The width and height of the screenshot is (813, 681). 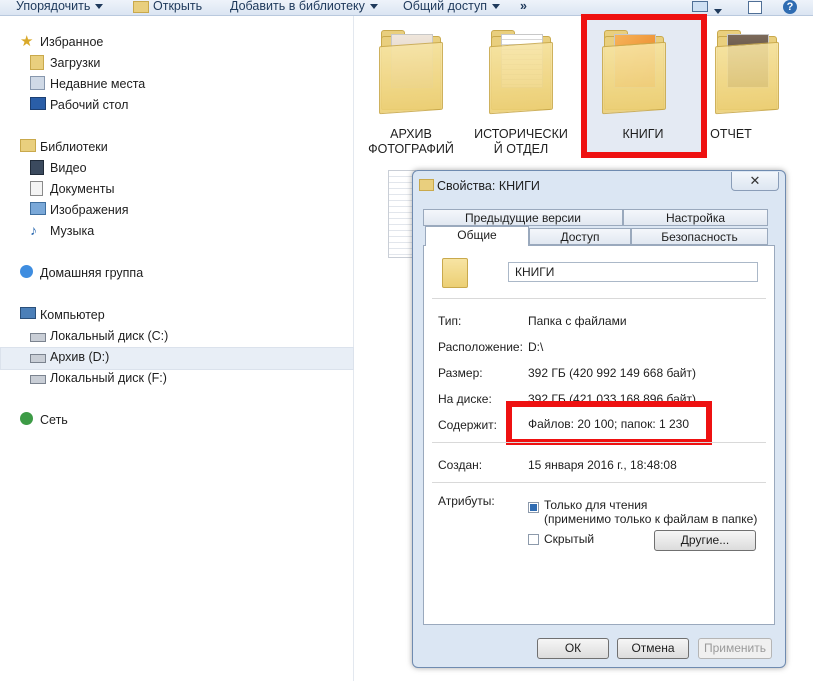 I want to click on recent-places-icon, so click(x=37, y=83).